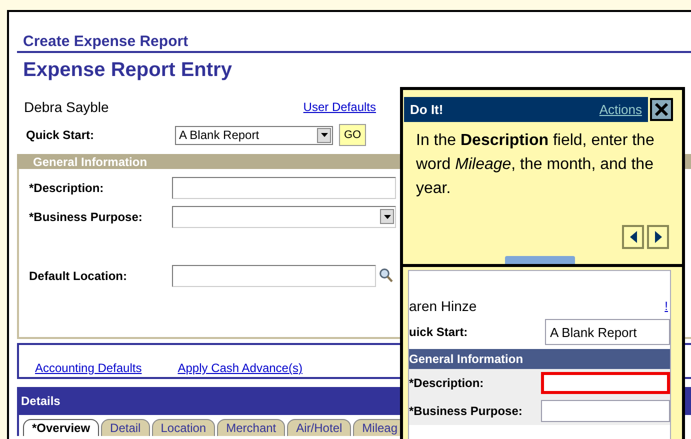  What do you see at coordinates (386, 275) in the screenshot?
I see `search-icon` at bounding box center [386, 275].